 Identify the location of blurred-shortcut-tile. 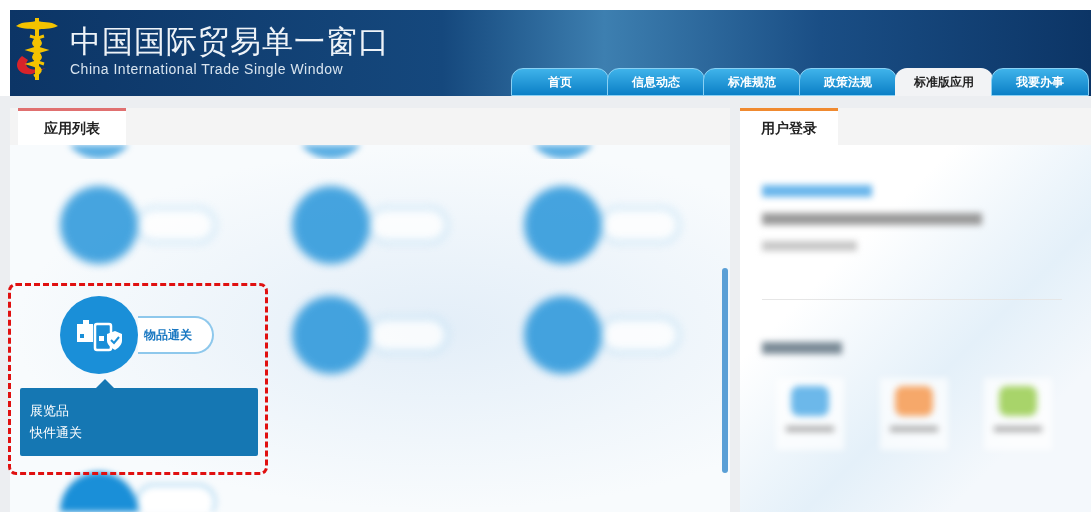
(914, 414).